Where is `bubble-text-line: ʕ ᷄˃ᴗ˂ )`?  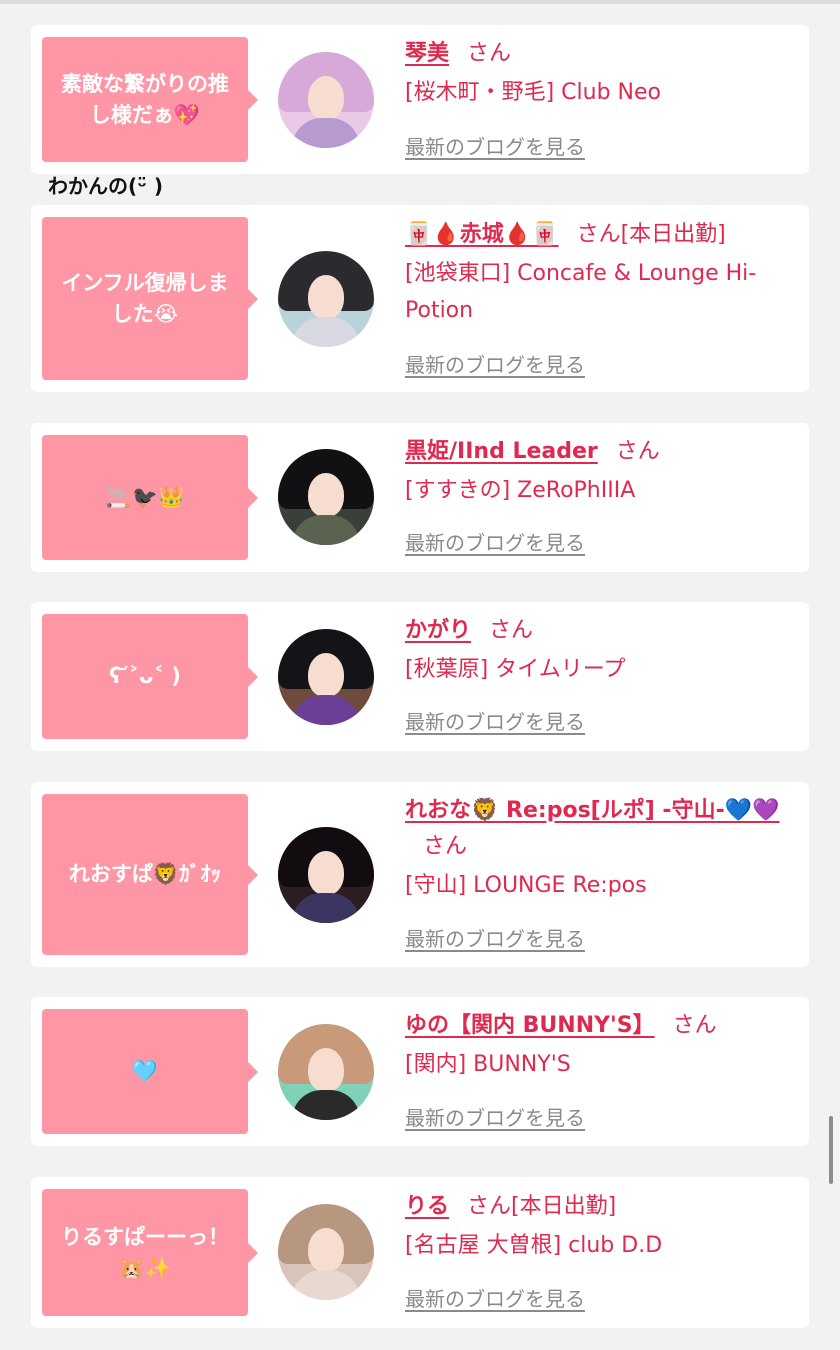 bubble-text-line: ʕ ᷄˃ᴗ˂ ) is located at coordinates (145, 676).